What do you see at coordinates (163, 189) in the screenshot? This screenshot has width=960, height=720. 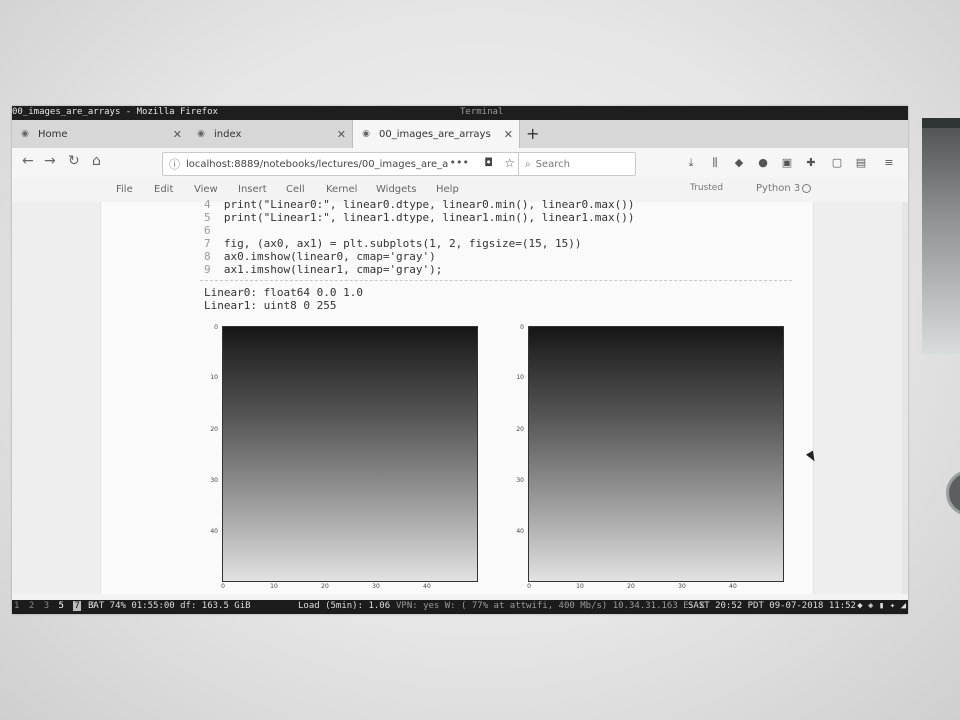 I see `menu-edit: Edit` at bounding box center [163, 189].